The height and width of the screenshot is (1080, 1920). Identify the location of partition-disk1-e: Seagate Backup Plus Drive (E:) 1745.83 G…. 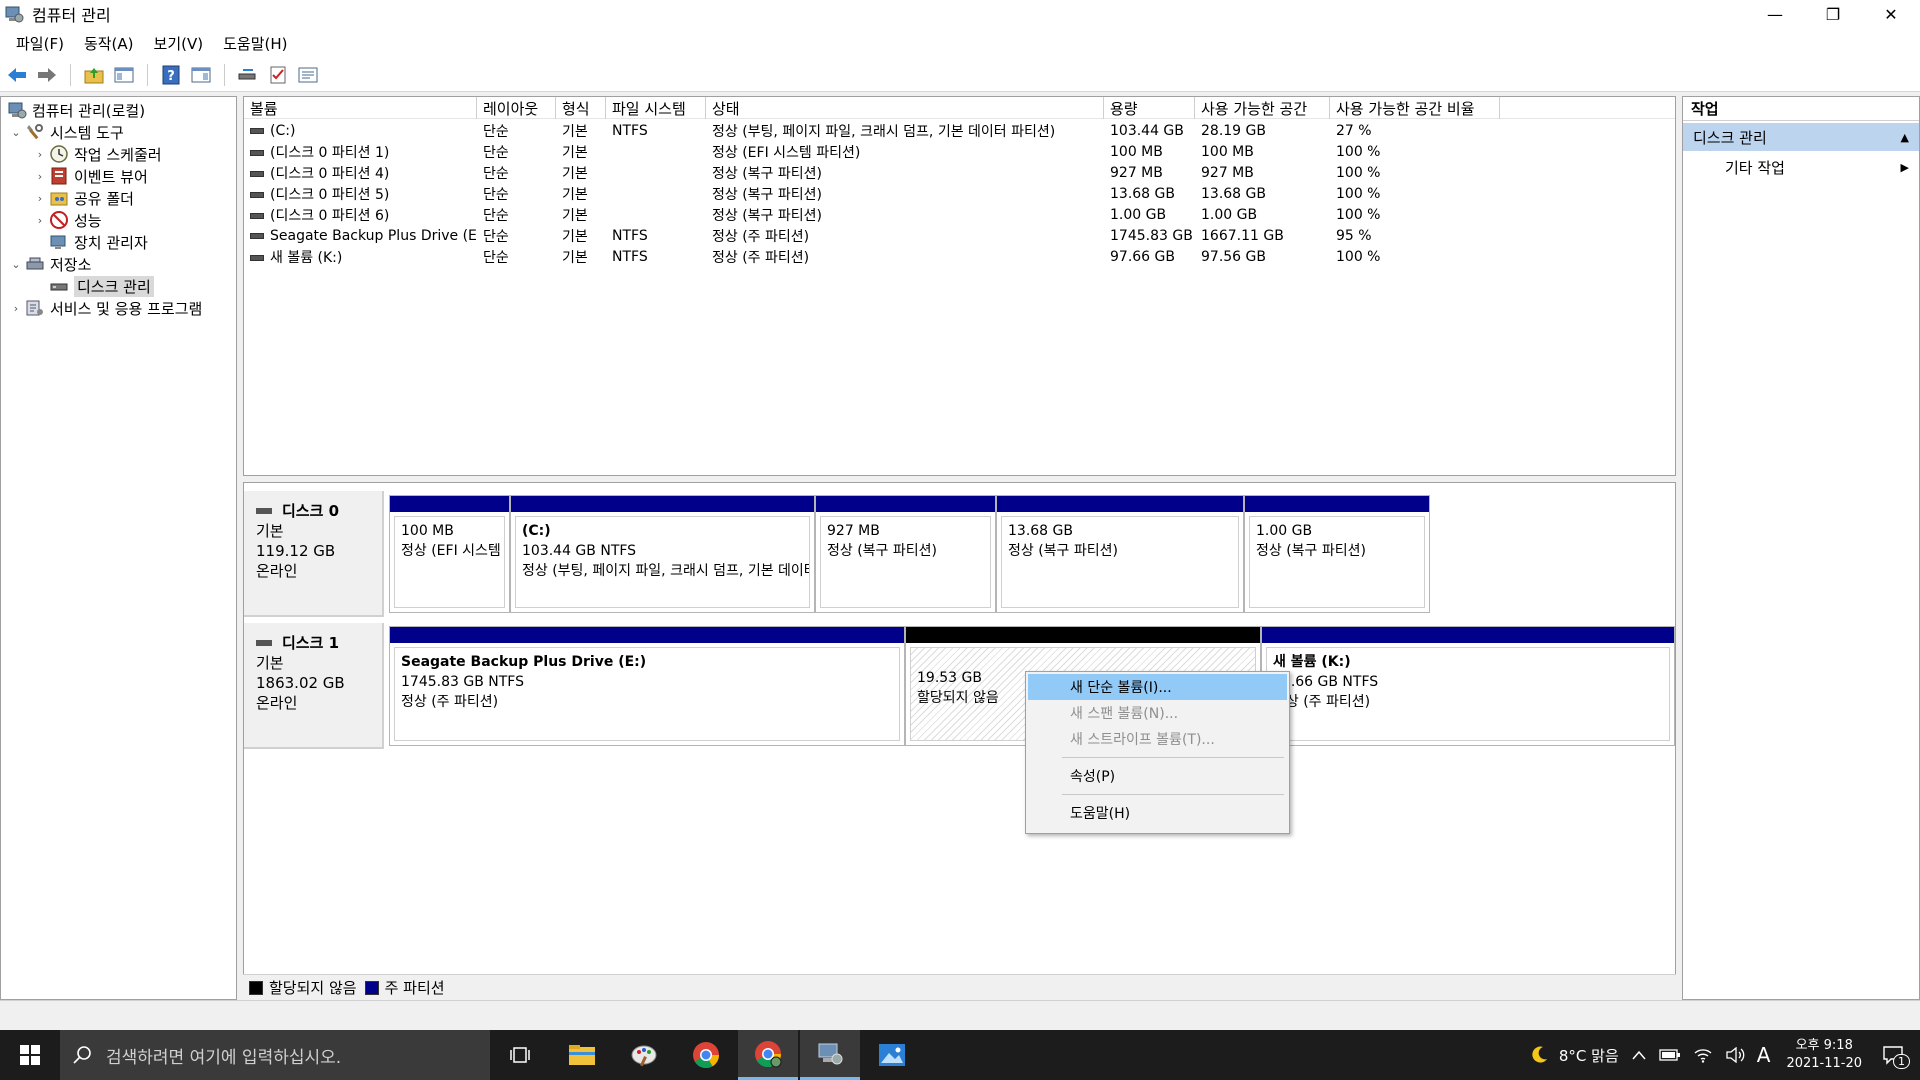
(647, 686).